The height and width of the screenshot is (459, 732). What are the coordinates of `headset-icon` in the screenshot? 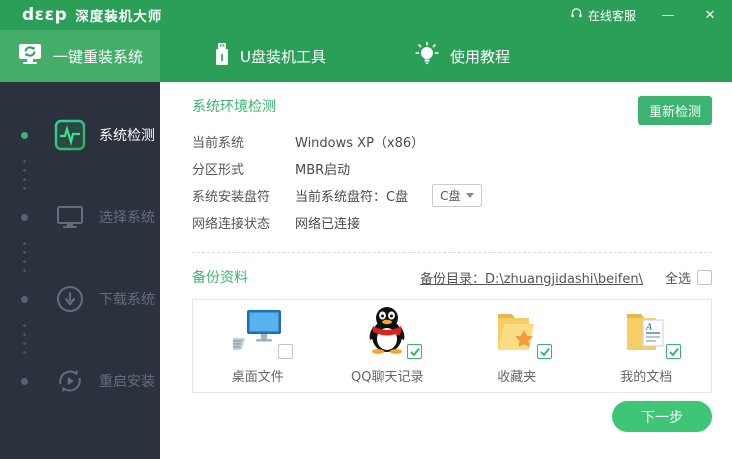 It's located at (576, 15).